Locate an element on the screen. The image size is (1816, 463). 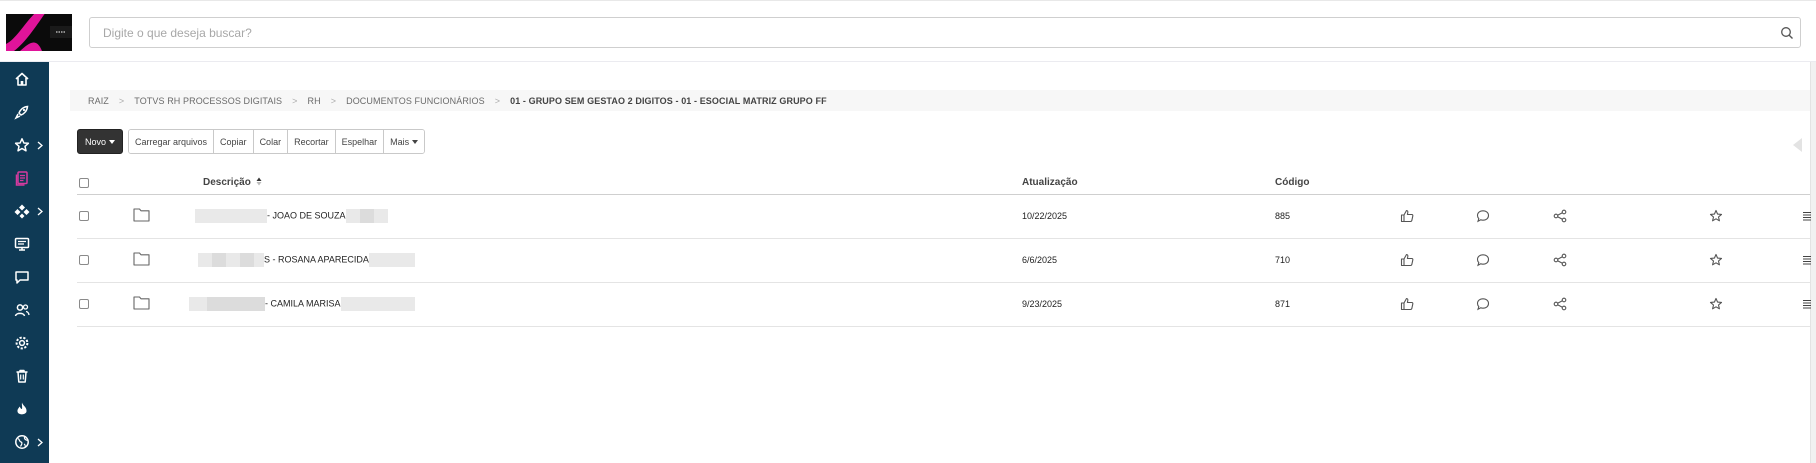
sidebar-item-chat is located at coordinates (24, 277).